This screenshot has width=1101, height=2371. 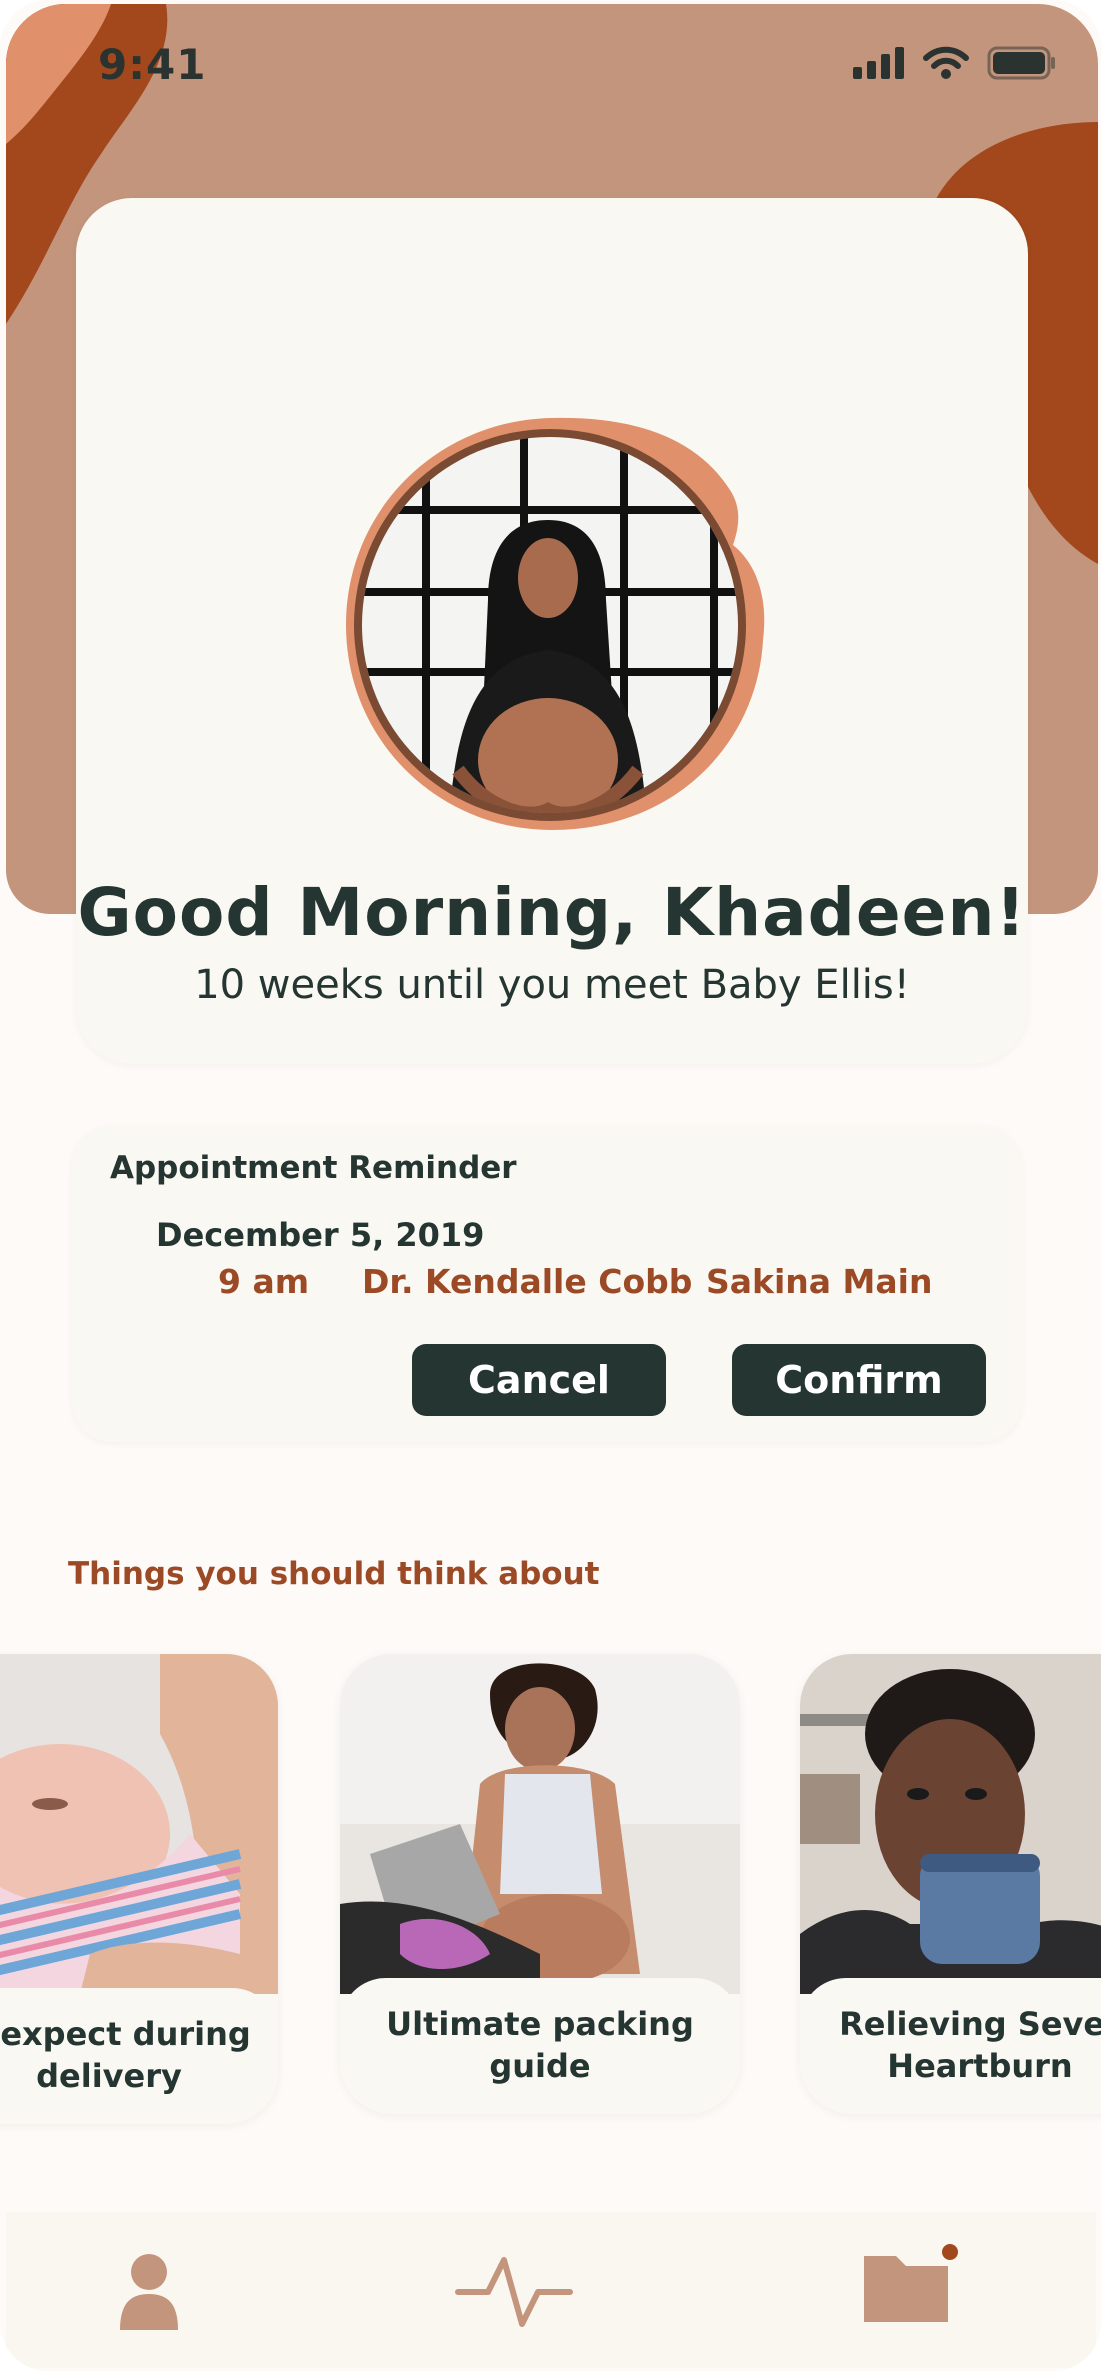 I want to click on topic-title-line1: o expect during, so click(x=125, y=2034).